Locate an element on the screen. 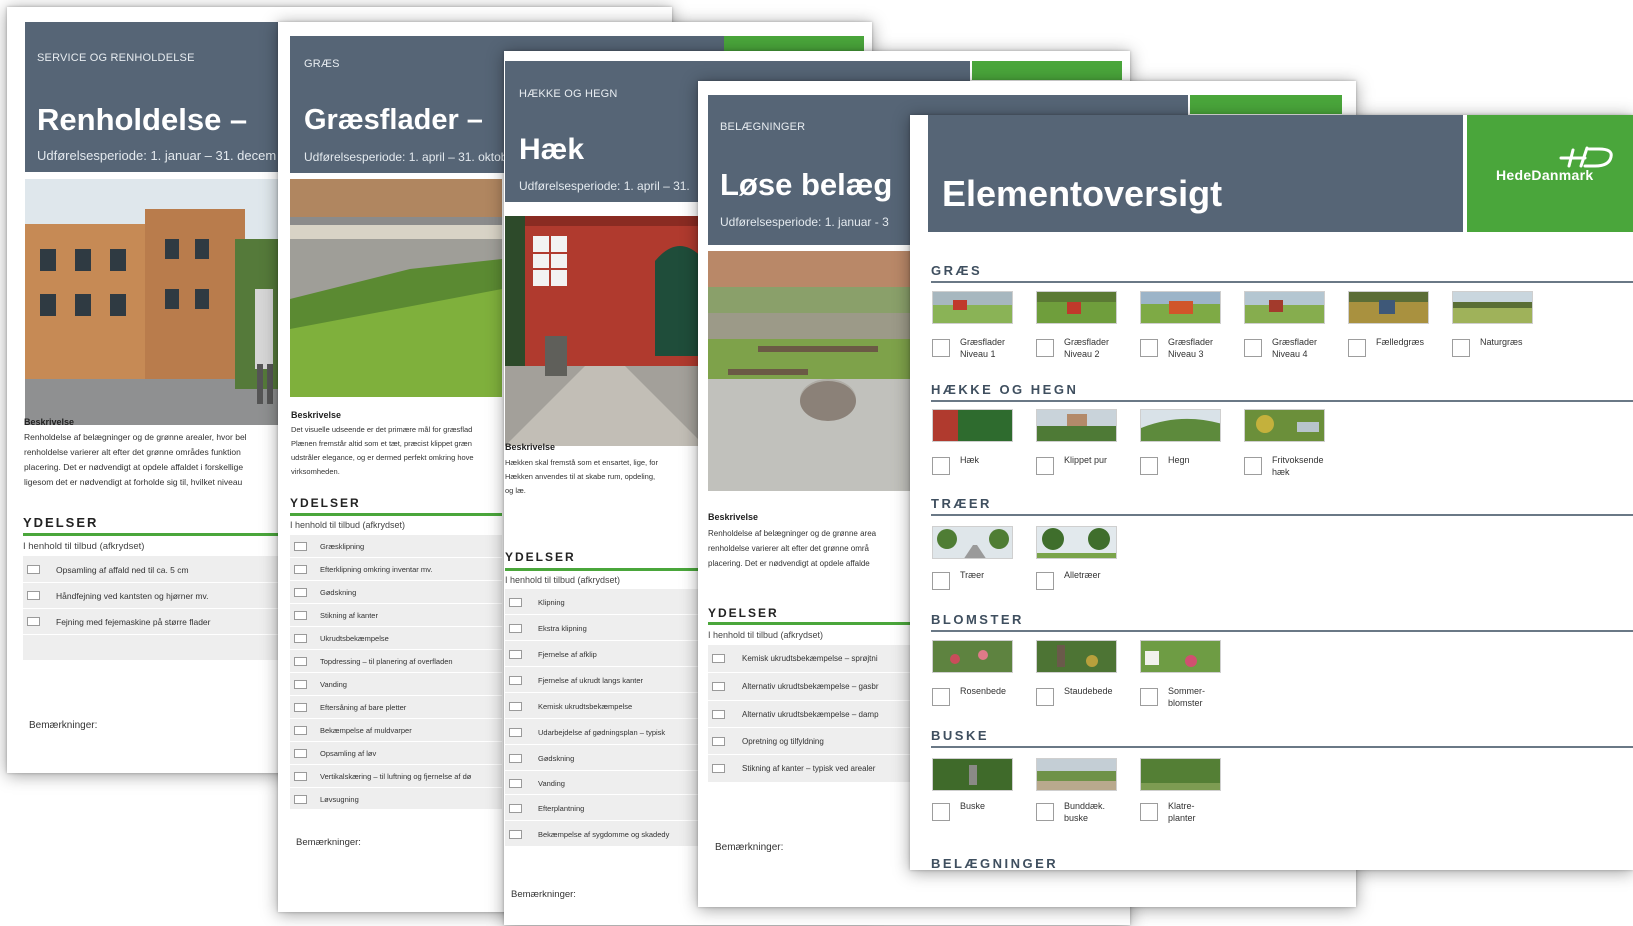  ydelse-row: Bekæmpelse af sygdomme og skadedy is located at coordinates (605, 834).